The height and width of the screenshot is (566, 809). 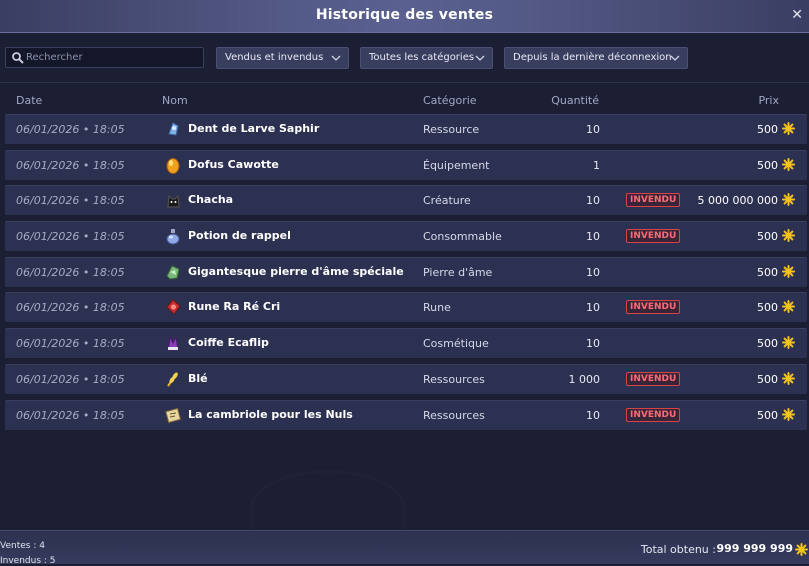 I want to click on row-category: Ressource, so click(x=451, y=129).